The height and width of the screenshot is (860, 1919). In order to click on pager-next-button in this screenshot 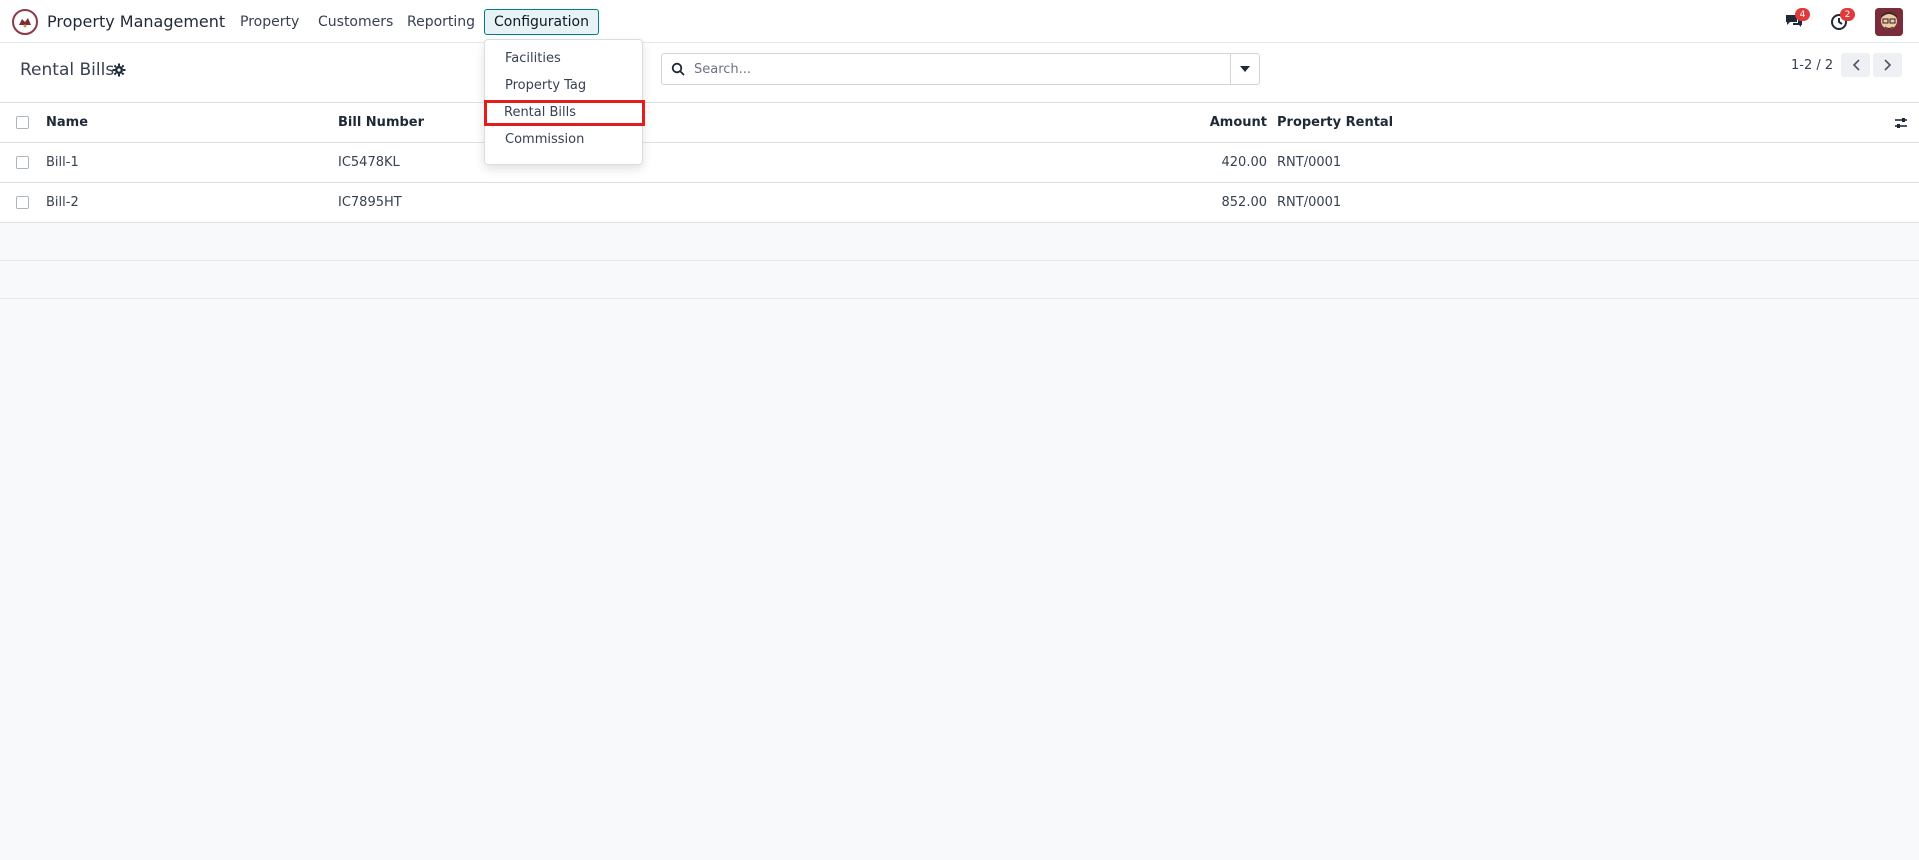, I will do `click(1887, 65)`.